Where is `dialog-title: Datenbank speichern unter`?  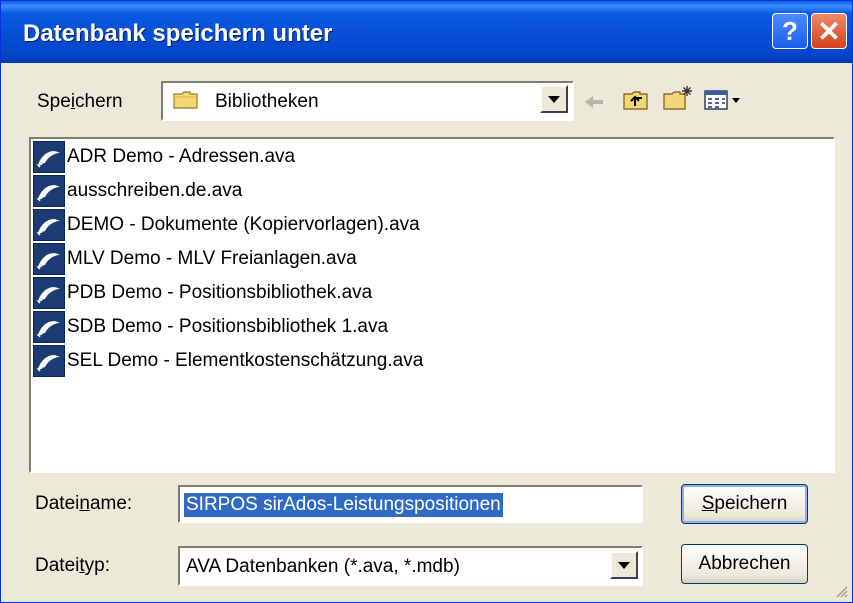 dialog-title: Datenbank speichern unter is located at coordinates (178, 33).